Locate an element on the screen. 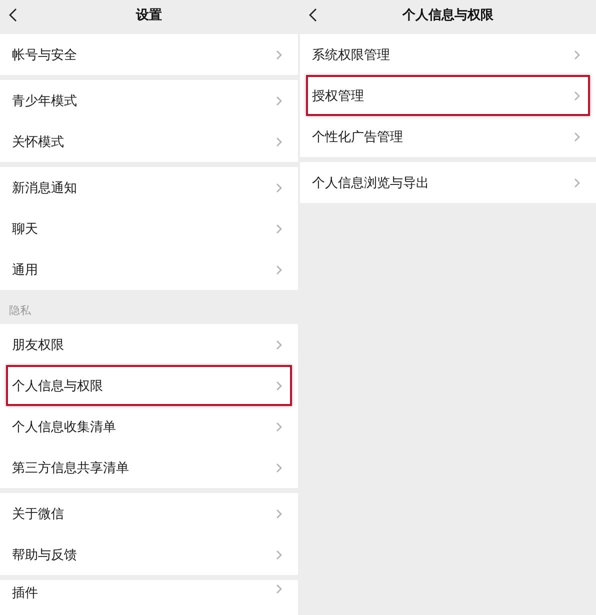 The image size is (596, 615). settings-item: 个人信息收集清单 is located at coordinates (149, 426).